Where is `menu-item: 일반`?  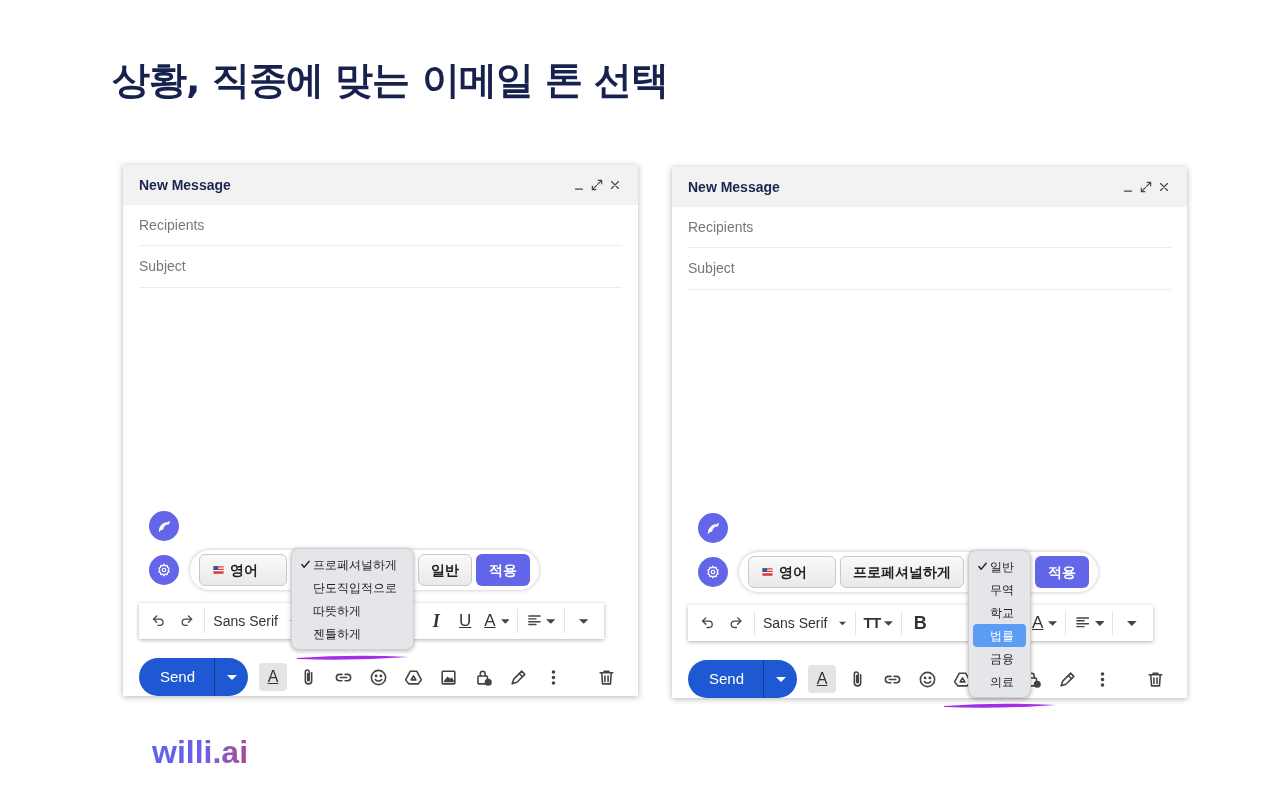 menu-item: 일반 is located at coordinates (999, 566).